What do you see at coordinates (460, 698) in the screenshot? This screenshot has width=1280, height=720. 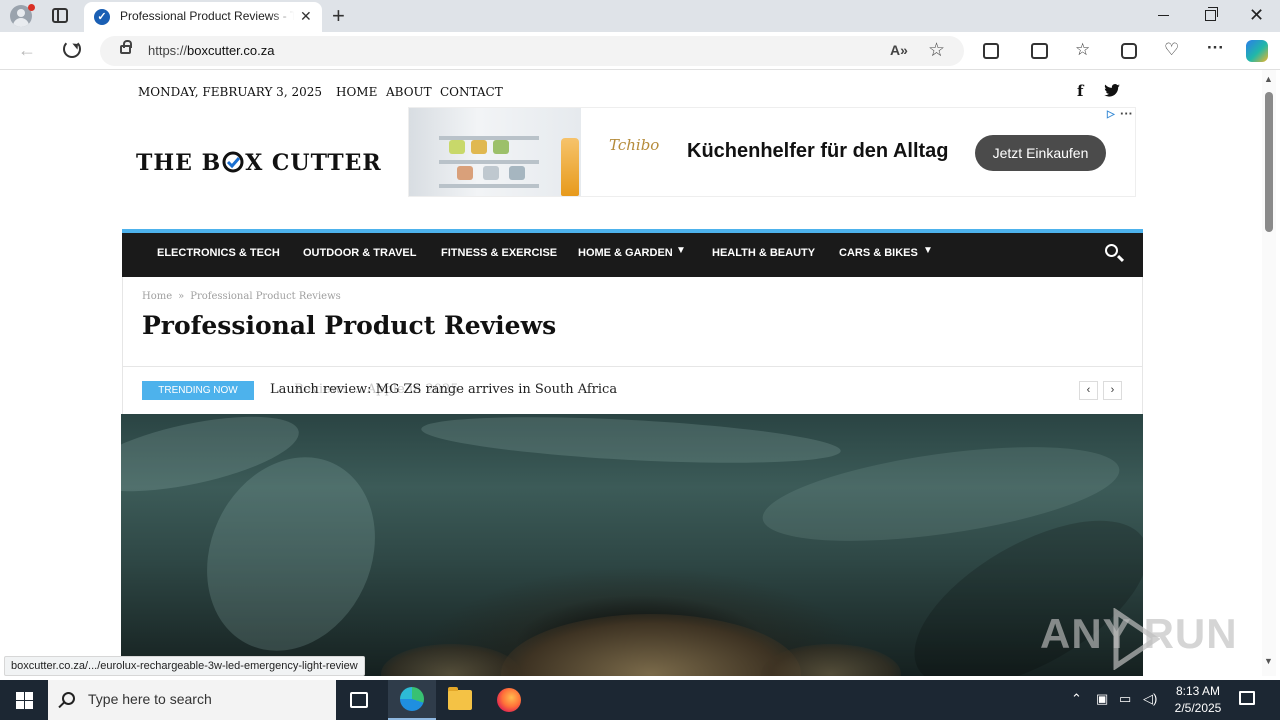 I see `file-explorer-icon` at bounding box center [460, 698].